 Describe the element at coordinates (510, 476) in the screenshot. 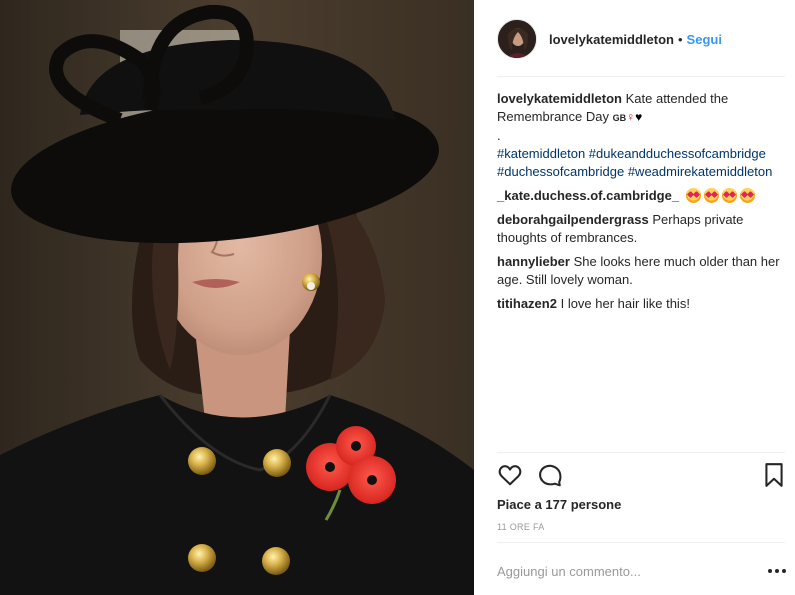

I see `heart-outline-icon` at that location.